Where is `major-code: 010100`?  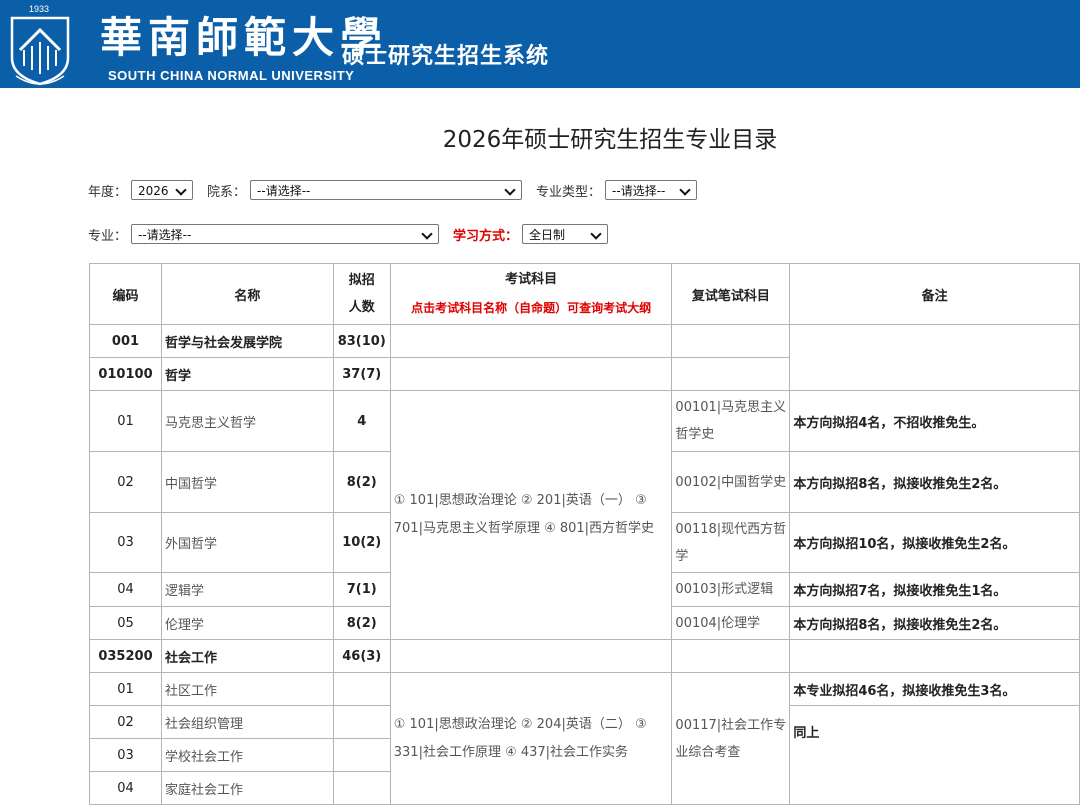 major-code: 010100 is located at coordinates (125, 374).